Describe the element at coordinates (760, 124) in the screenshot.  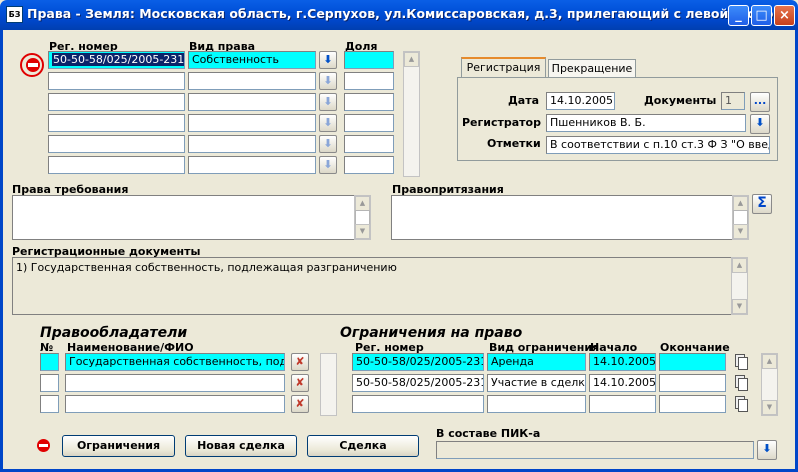
I see `registrar-dropdown-icon: ⬇` at that location.